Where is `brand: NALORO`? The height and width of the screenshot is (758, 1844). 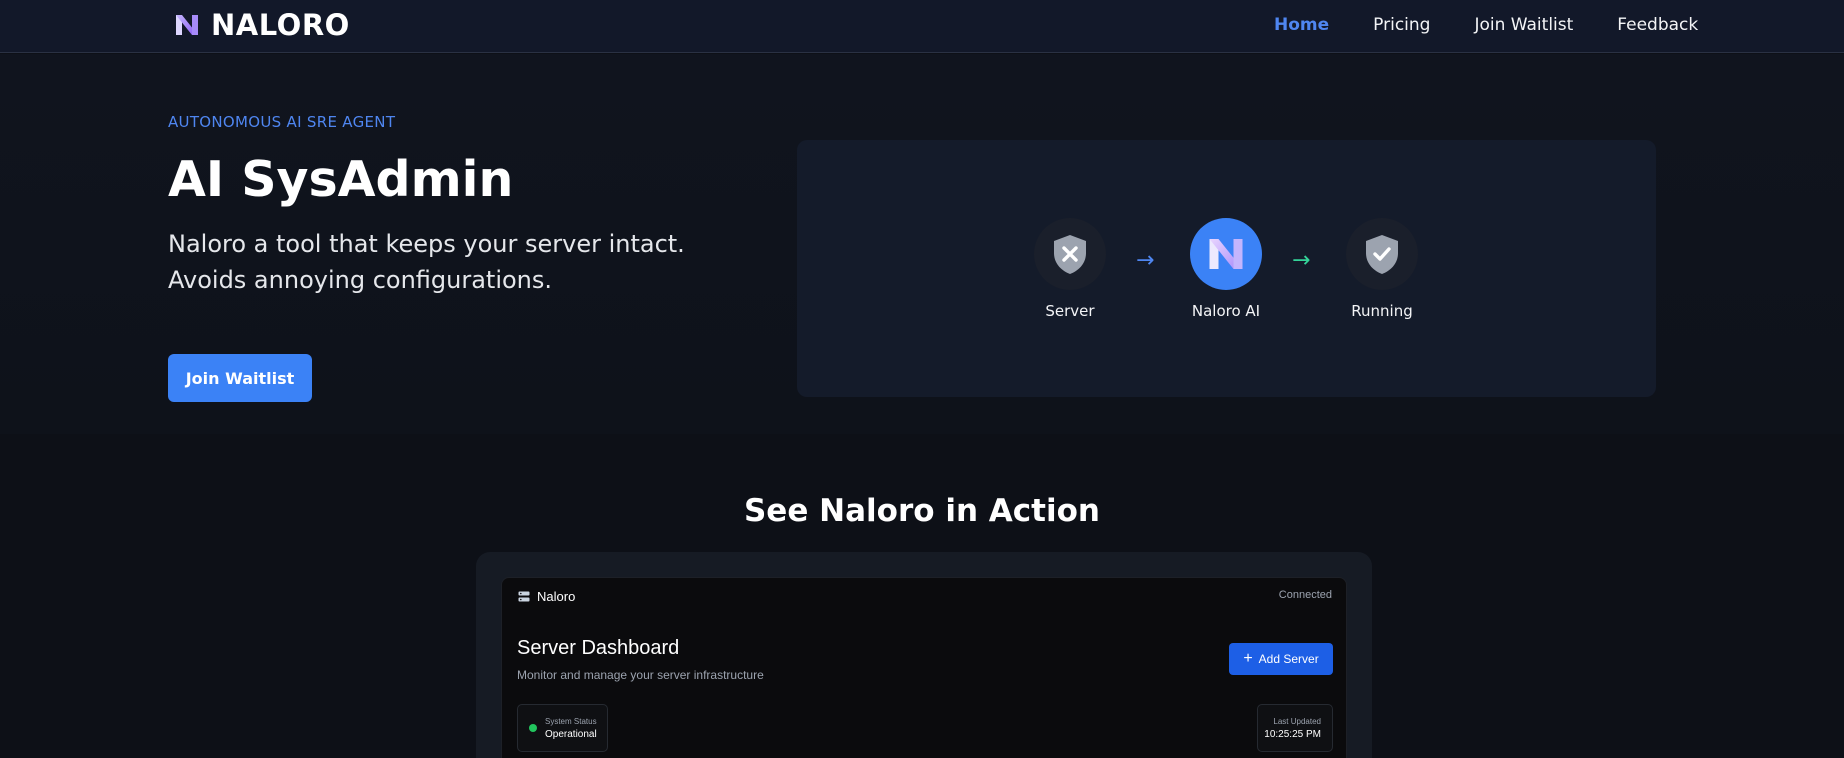
brand: NALORO is located at coordinates (262, 25).